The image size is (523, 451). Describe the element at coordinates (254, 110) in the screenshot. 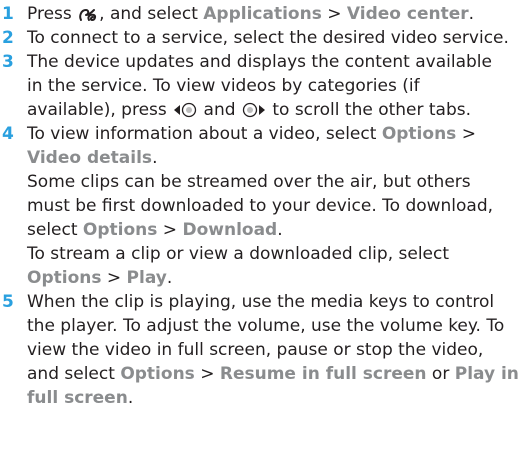

I see `scroll-right-key-icon` at that location.